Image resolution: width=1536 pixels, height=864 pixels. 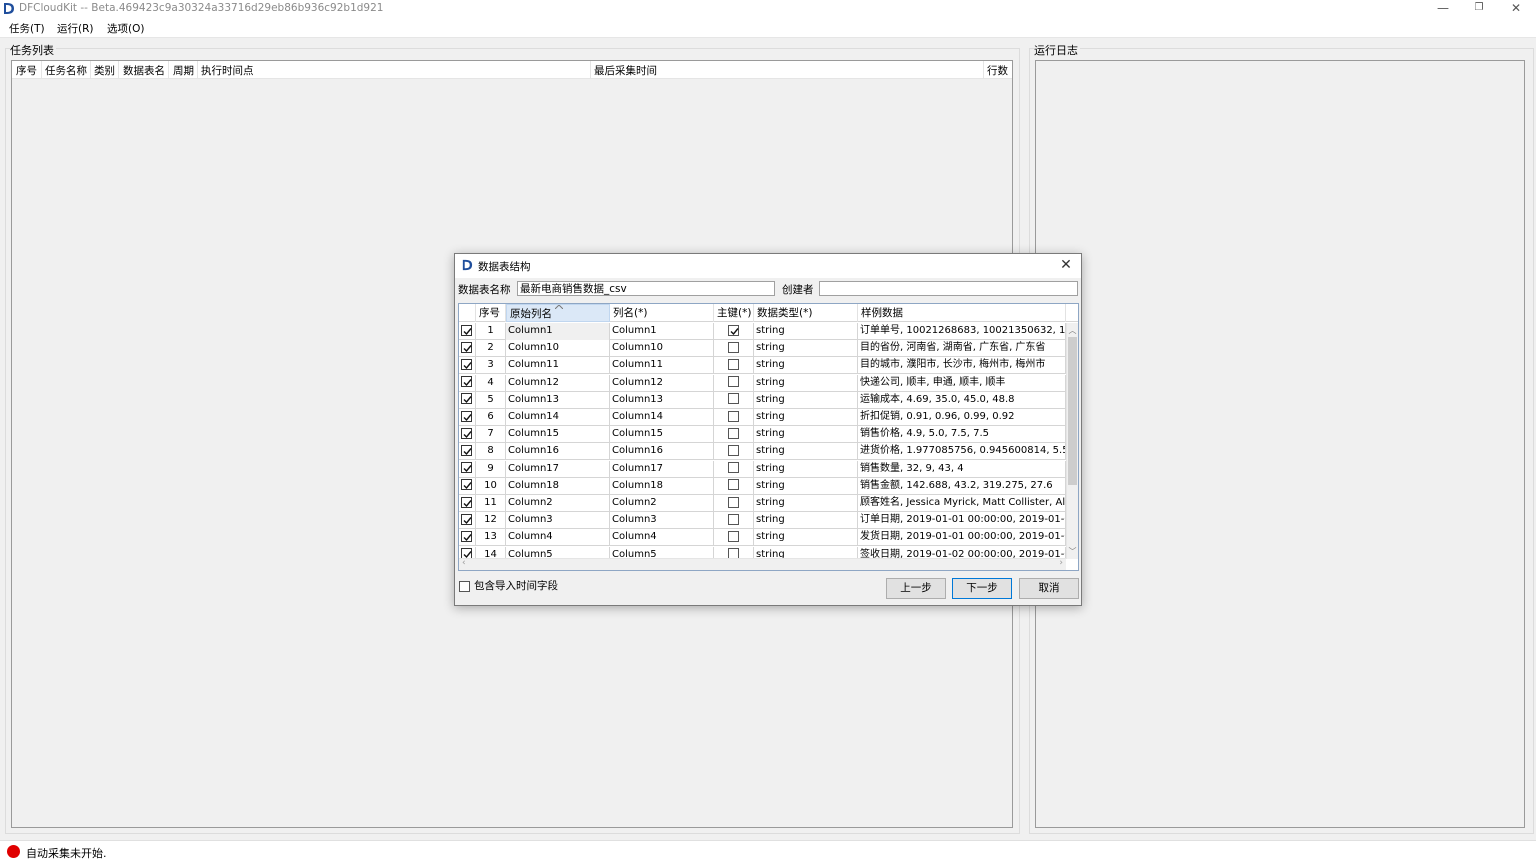 What do you see at coordinates (662, 521) in the screenshot?
I see `column-name-cell: Column3` at bounding box center [662, 521].